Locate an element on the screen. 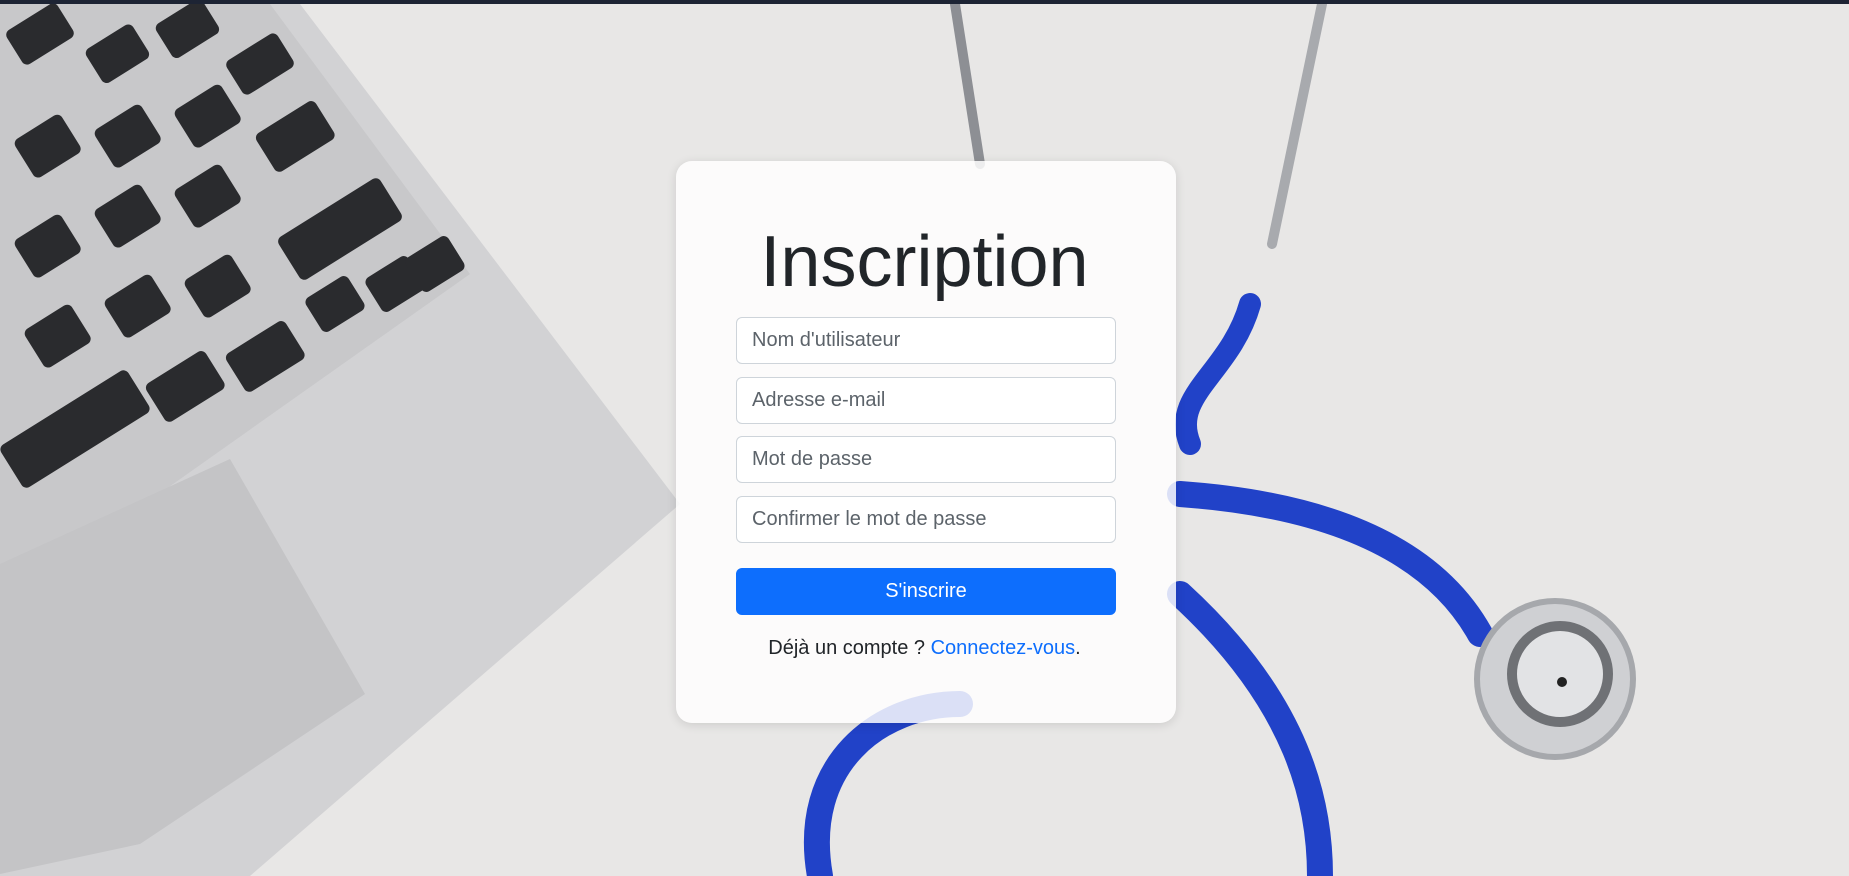 Image resolution: width=1849 pixels, height=876 pixels. signup-button: S'inscrire is located at coordinates (926, 591).